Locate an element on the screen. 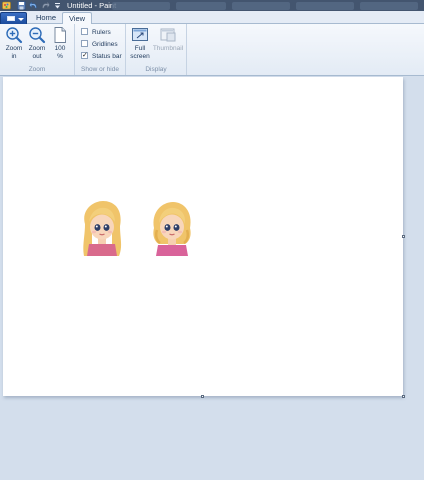 This screenshot has height=480, width=424. gridlines-checkbox is located at coordinates (84, 43).